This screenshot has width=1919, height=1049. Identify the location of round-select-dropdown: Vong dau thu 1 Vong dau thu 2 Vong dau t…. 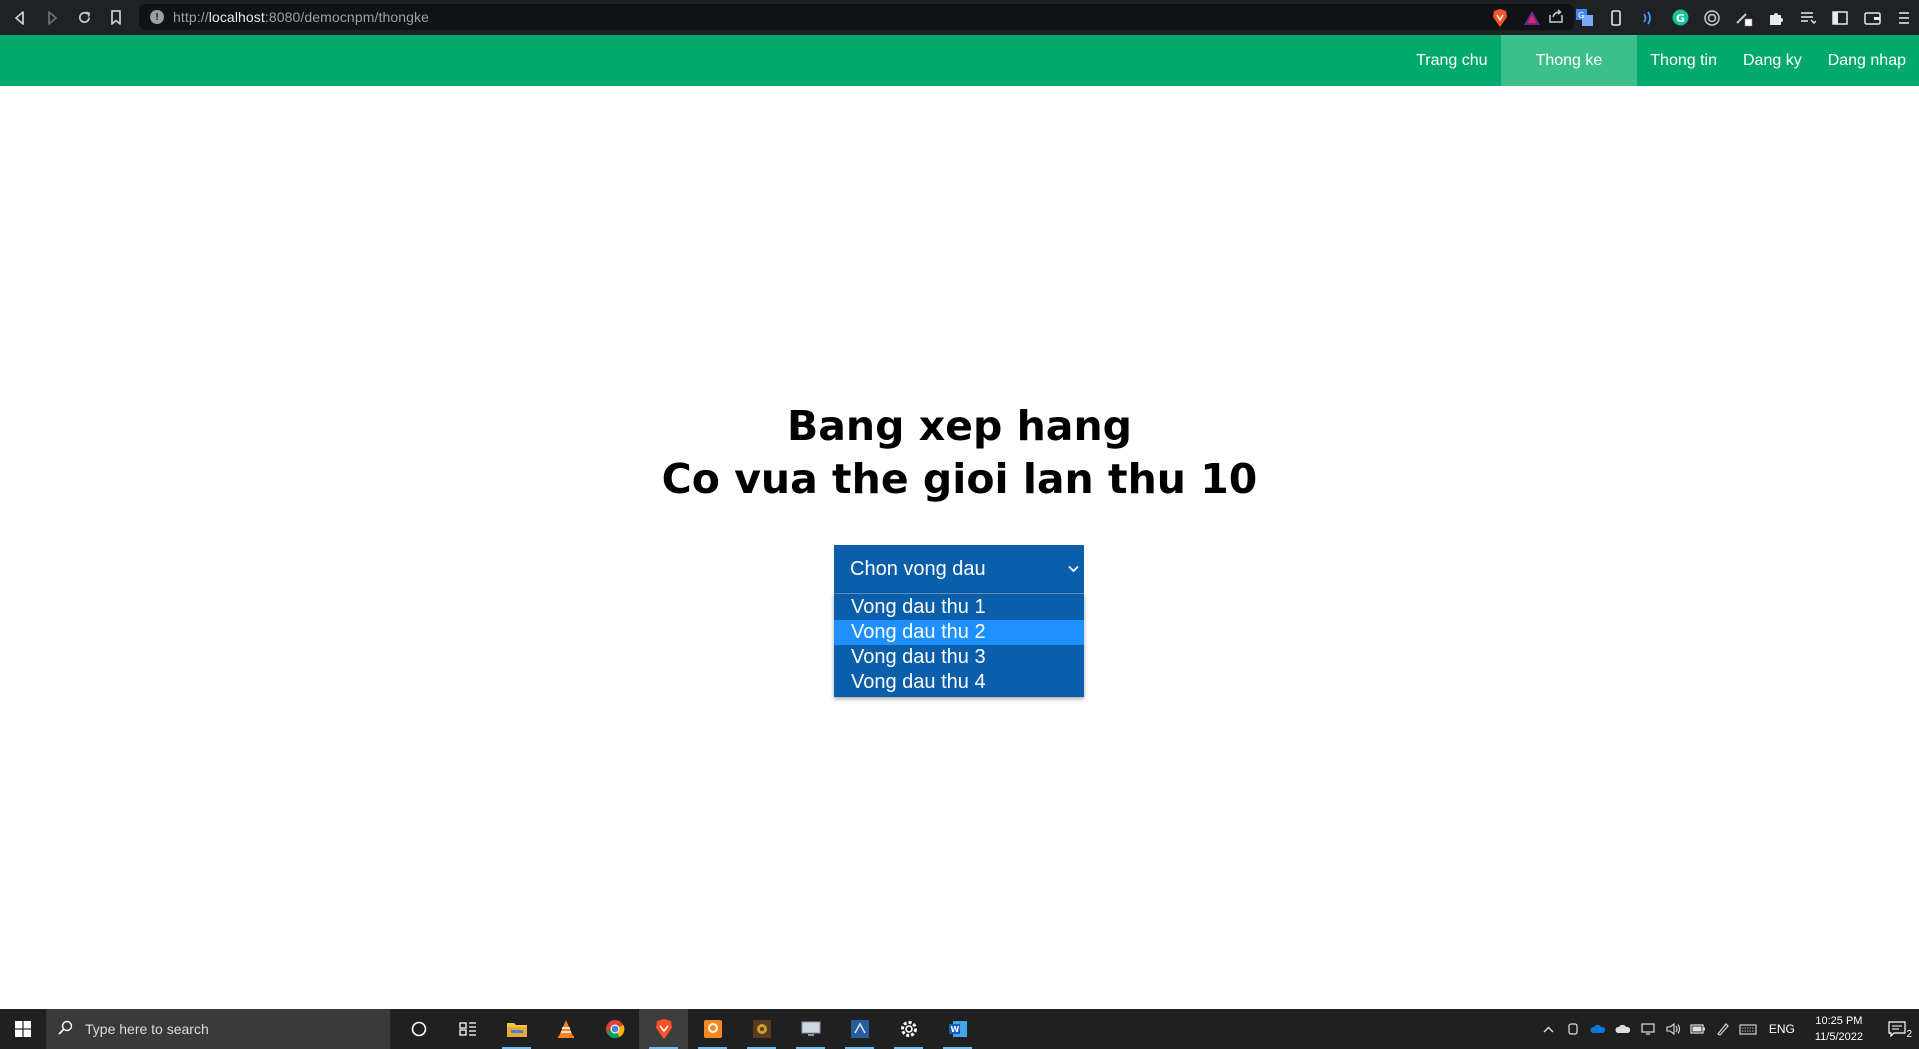
(959, 645).